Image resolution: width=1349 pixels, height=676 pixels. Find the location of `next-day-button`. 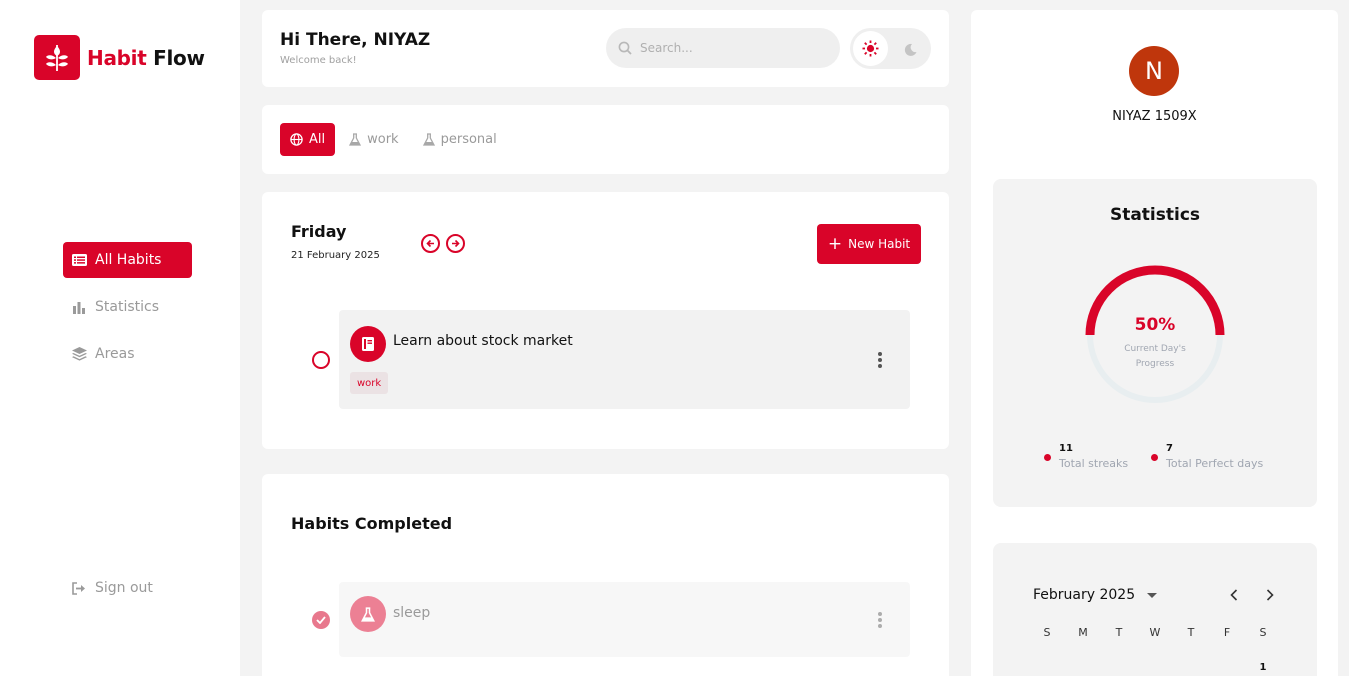

next-day-button is located at coordinates (455, 243).